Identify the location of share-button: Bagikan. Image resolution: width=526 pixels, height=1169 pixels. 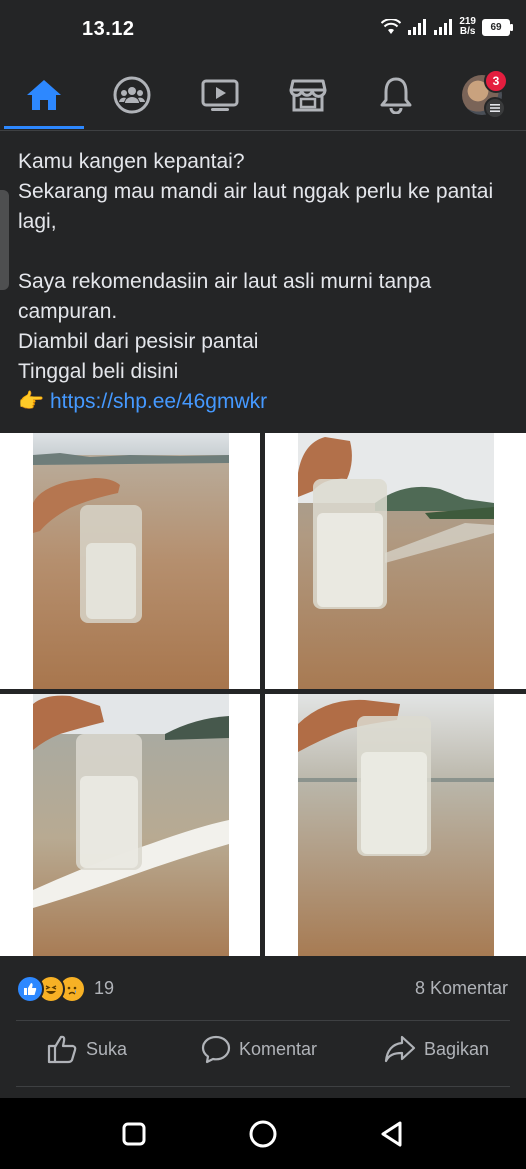
(436, 1049).